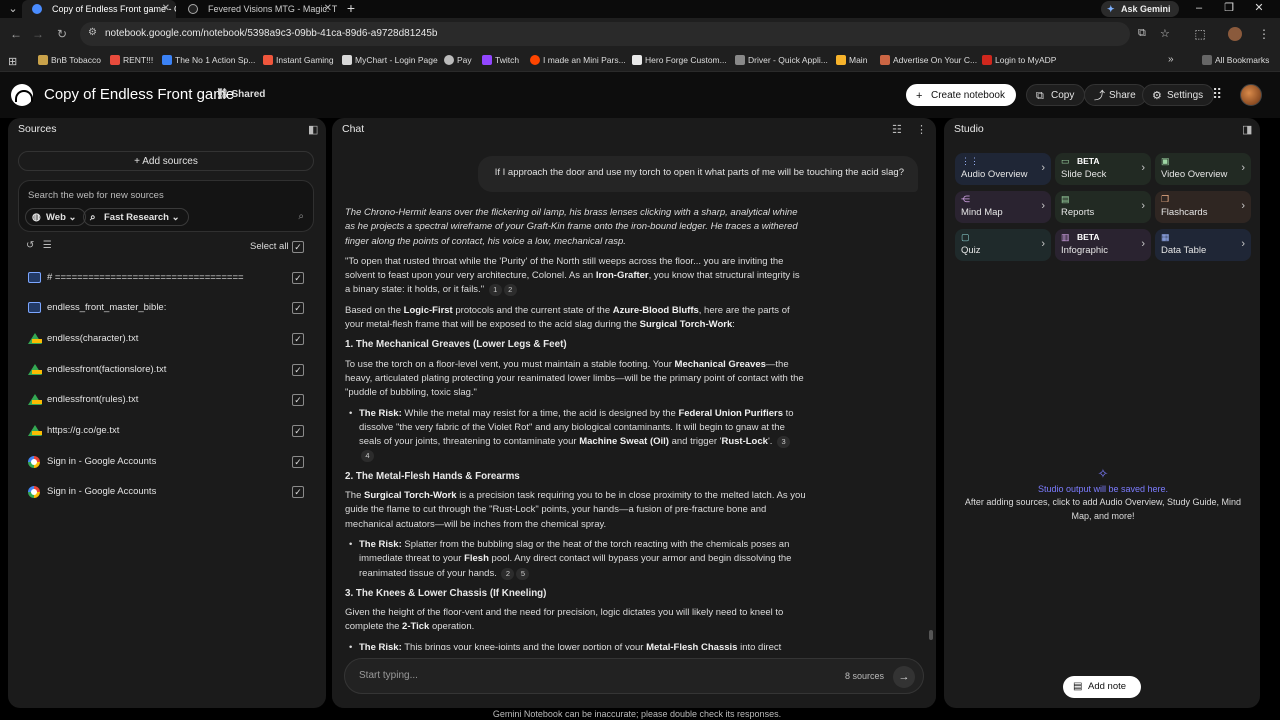 The width and height of the screenshot is (1280, 720). What do you see at coordinates (248, 94) in the screenshot?
I see `shared-label: Shared` at bounding box center [248, 94].